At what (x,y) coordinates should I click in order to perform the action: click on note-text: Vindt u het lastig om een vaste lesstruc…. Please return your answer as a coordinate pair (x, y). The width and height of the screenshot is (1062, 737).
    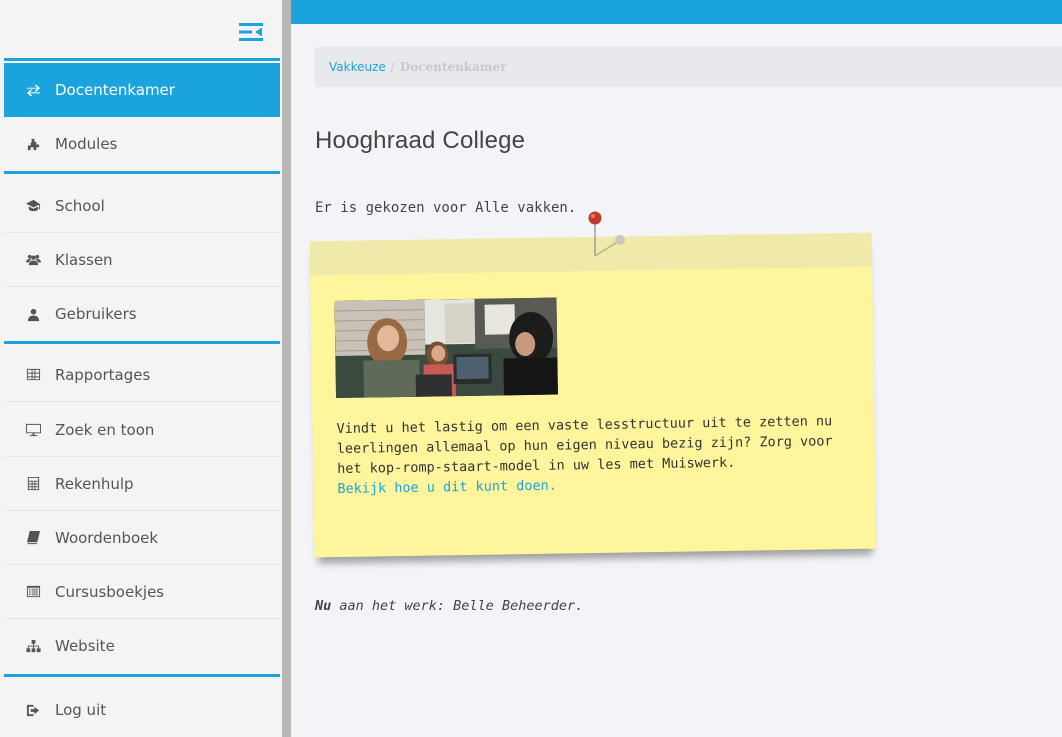
    Looking at the image, I should click on (586, 455).